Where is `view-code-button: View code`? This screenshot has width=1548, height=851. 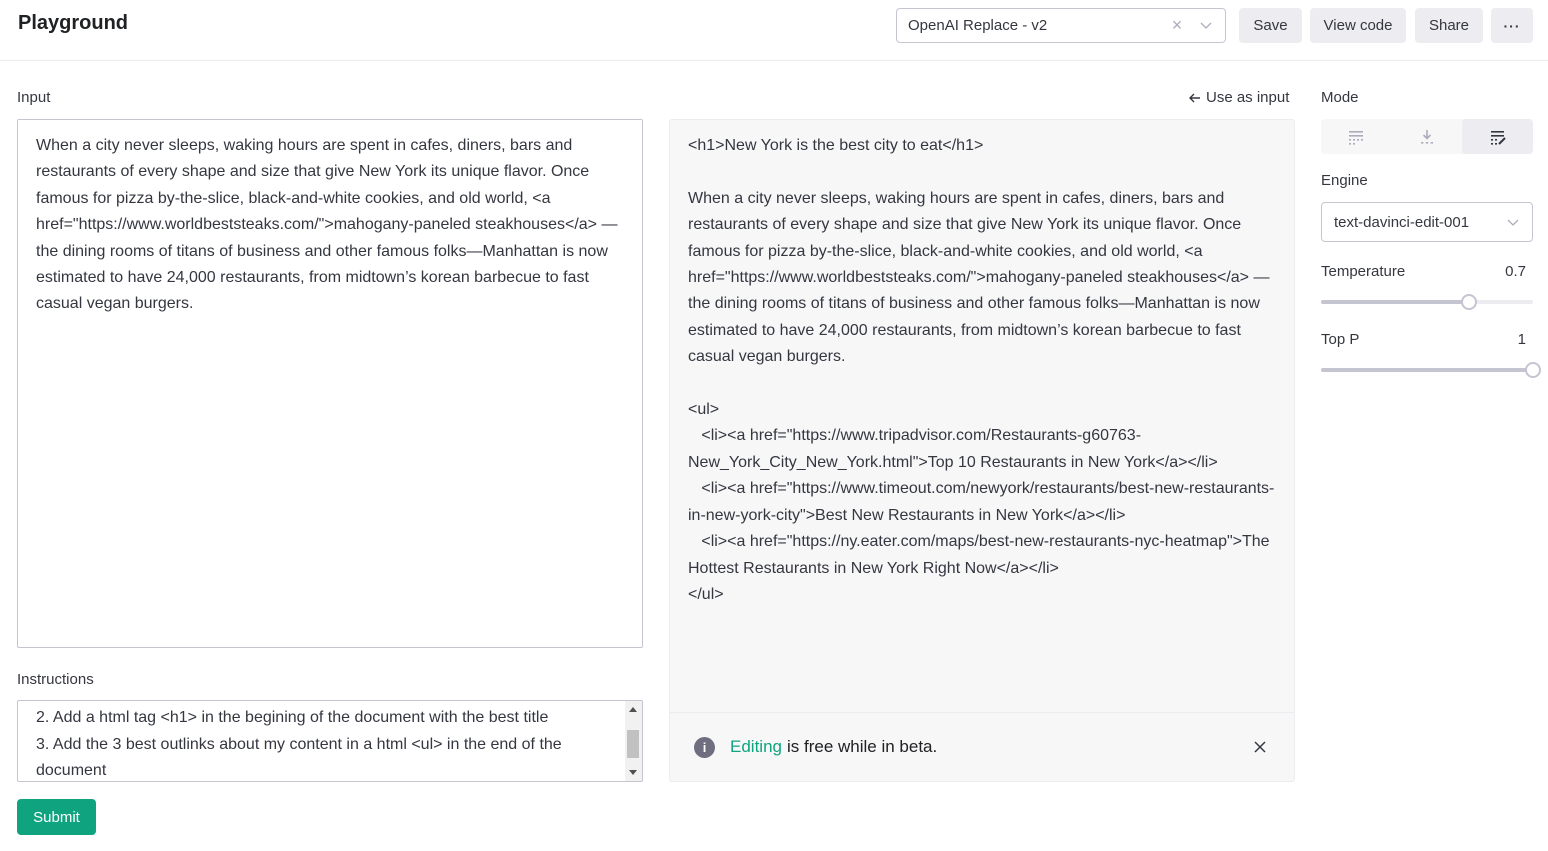 view-code-button: View code is located at coordinates (1358, 25).